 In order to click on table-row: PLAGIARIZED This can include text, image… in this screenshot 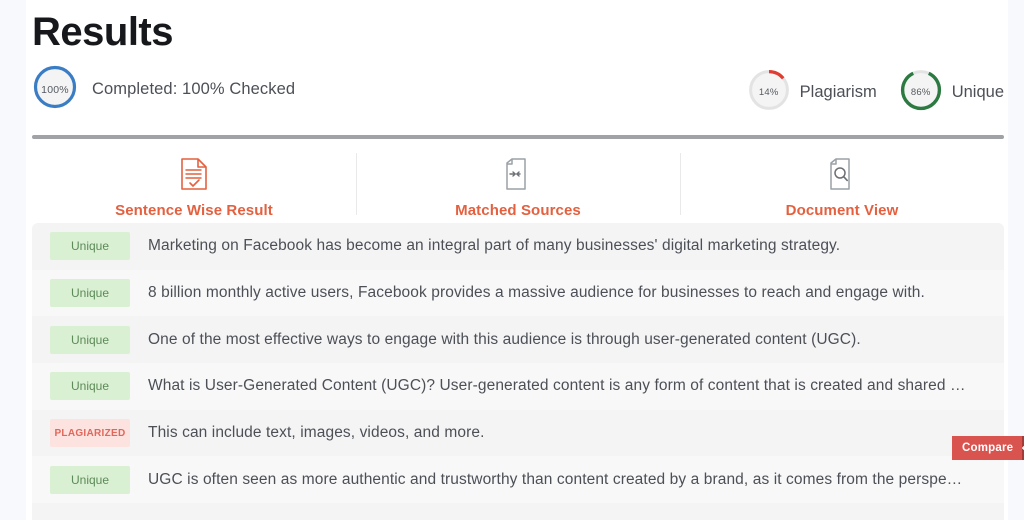, I will do `click(518, 433)`.